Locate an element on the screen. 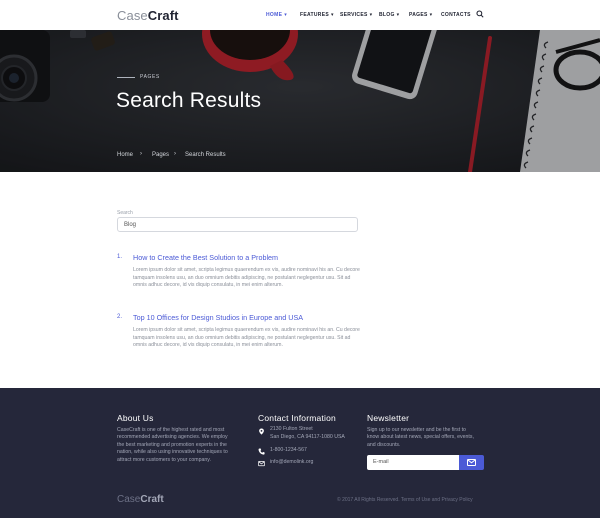 The image size is (600, 518). email-placeholder: E-mail is located at coordinates (381, 462).